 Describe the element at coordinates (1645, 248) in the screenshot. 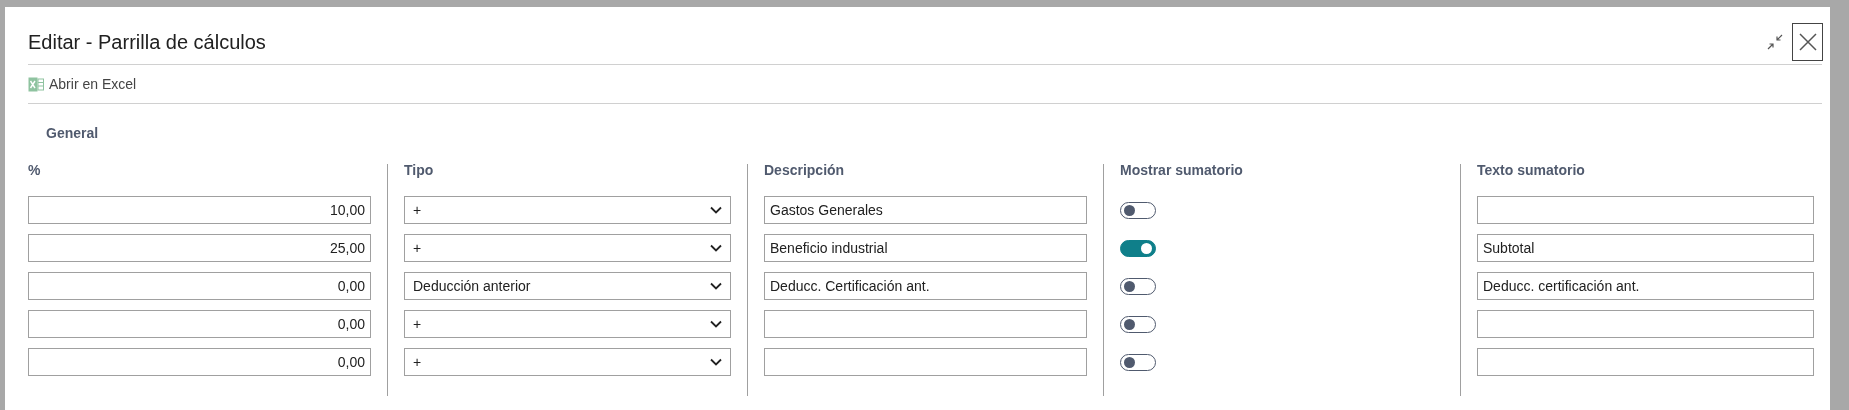

I see `input-field: Subtotal` at that location.